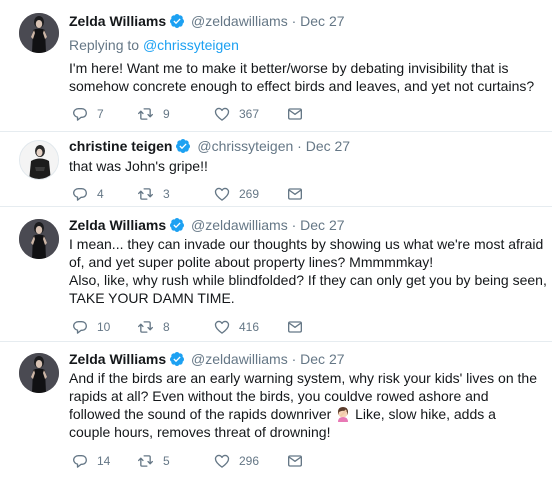  What do you see at coordinates (104, 461) in the screenshot?
I see `reply-count: 14` at bounding box center [104, 461].